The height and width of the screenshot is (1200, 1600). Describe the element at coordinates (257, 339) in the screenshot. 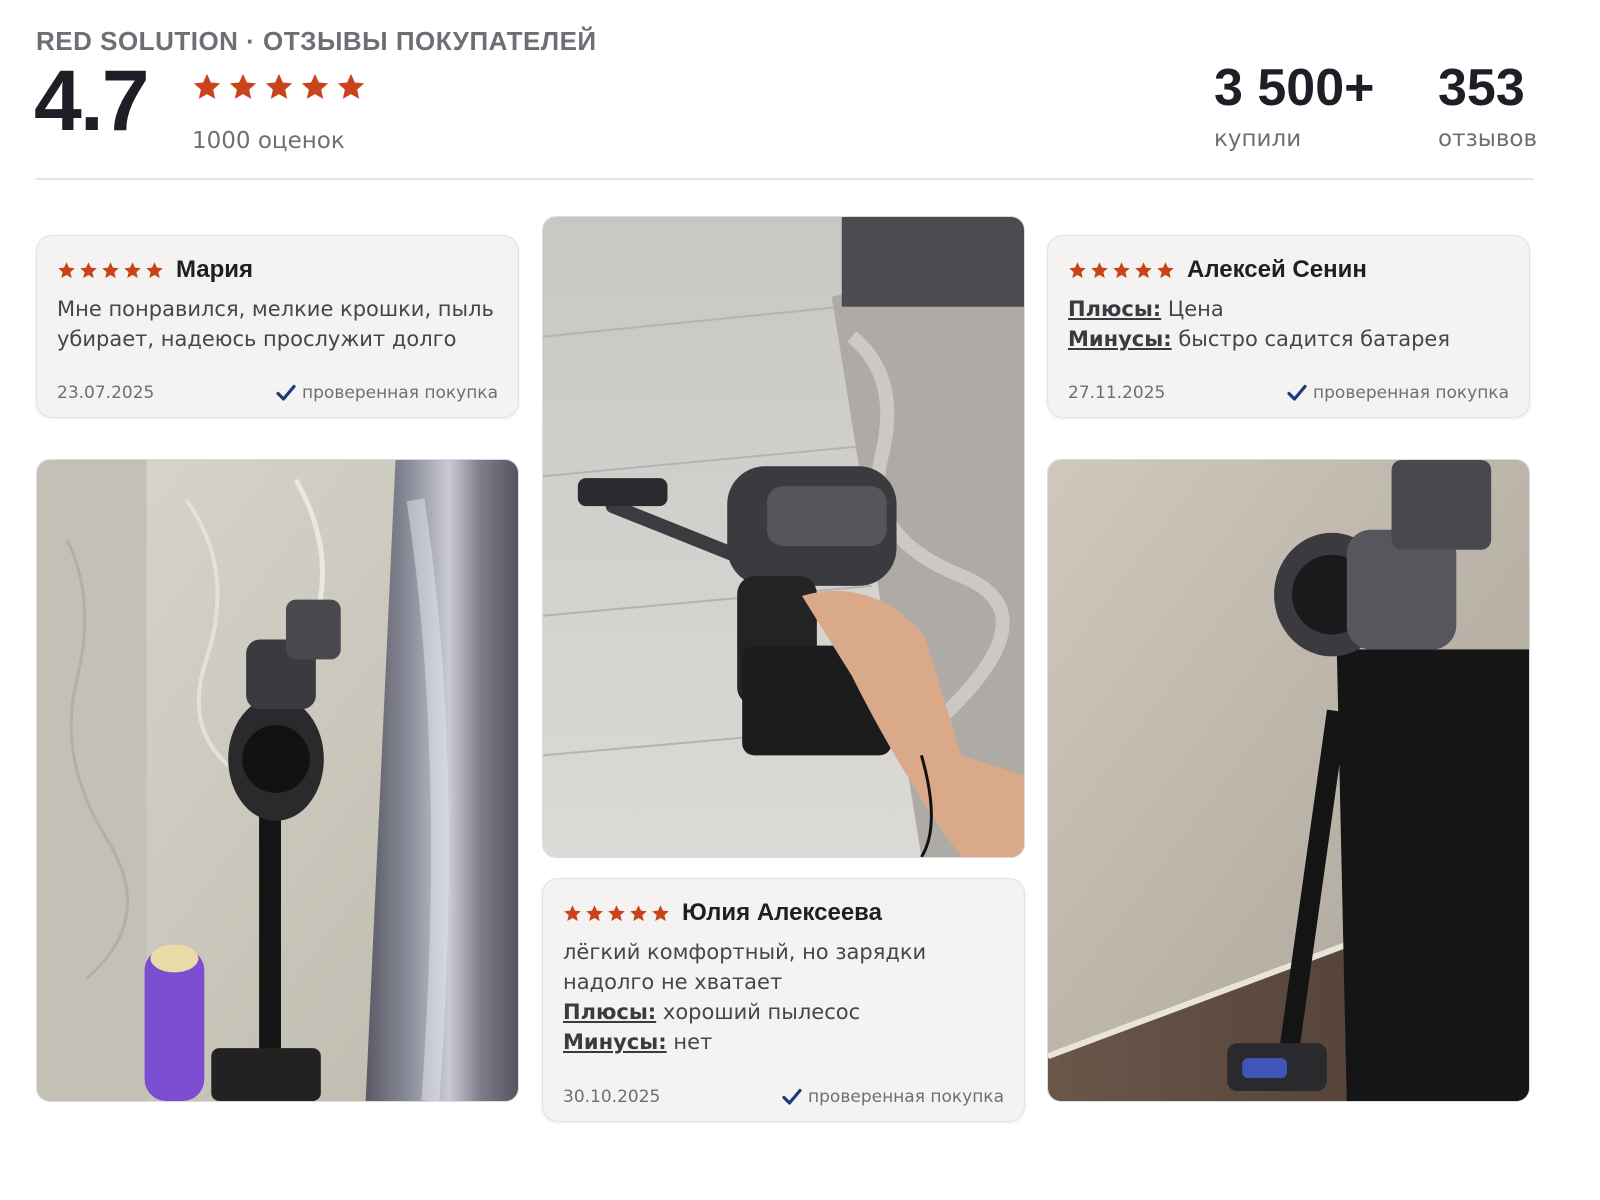

I see `review-text-line: убирает, надеюсь прослужит долго` at that location.